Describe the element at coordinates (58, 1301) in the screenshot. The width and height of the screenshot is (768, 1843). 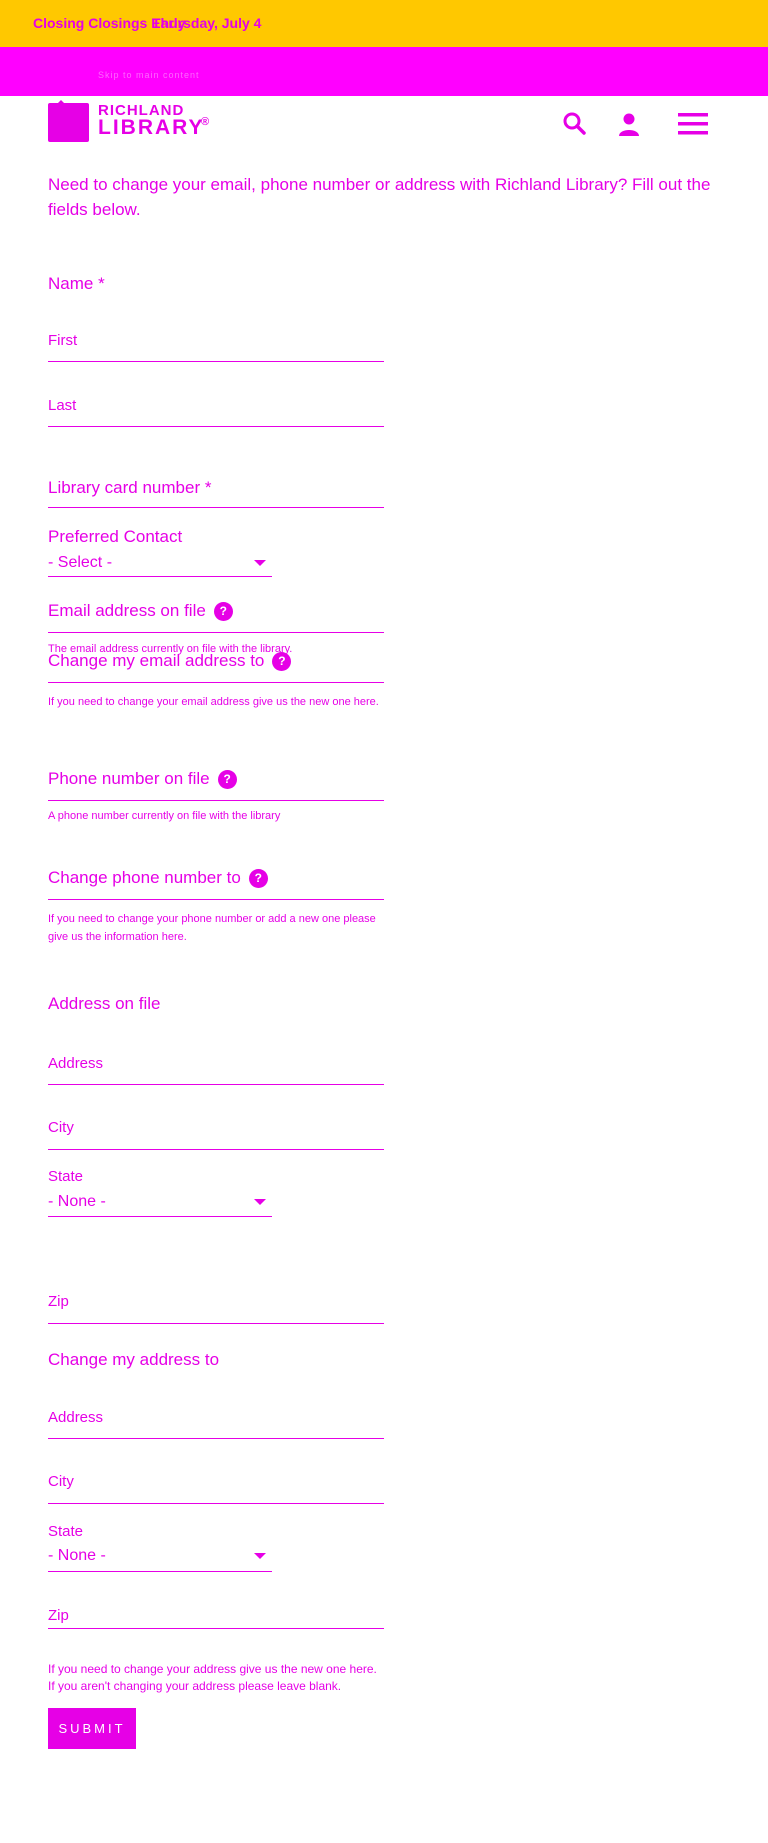
I see `zip-label: Zip` at that location.